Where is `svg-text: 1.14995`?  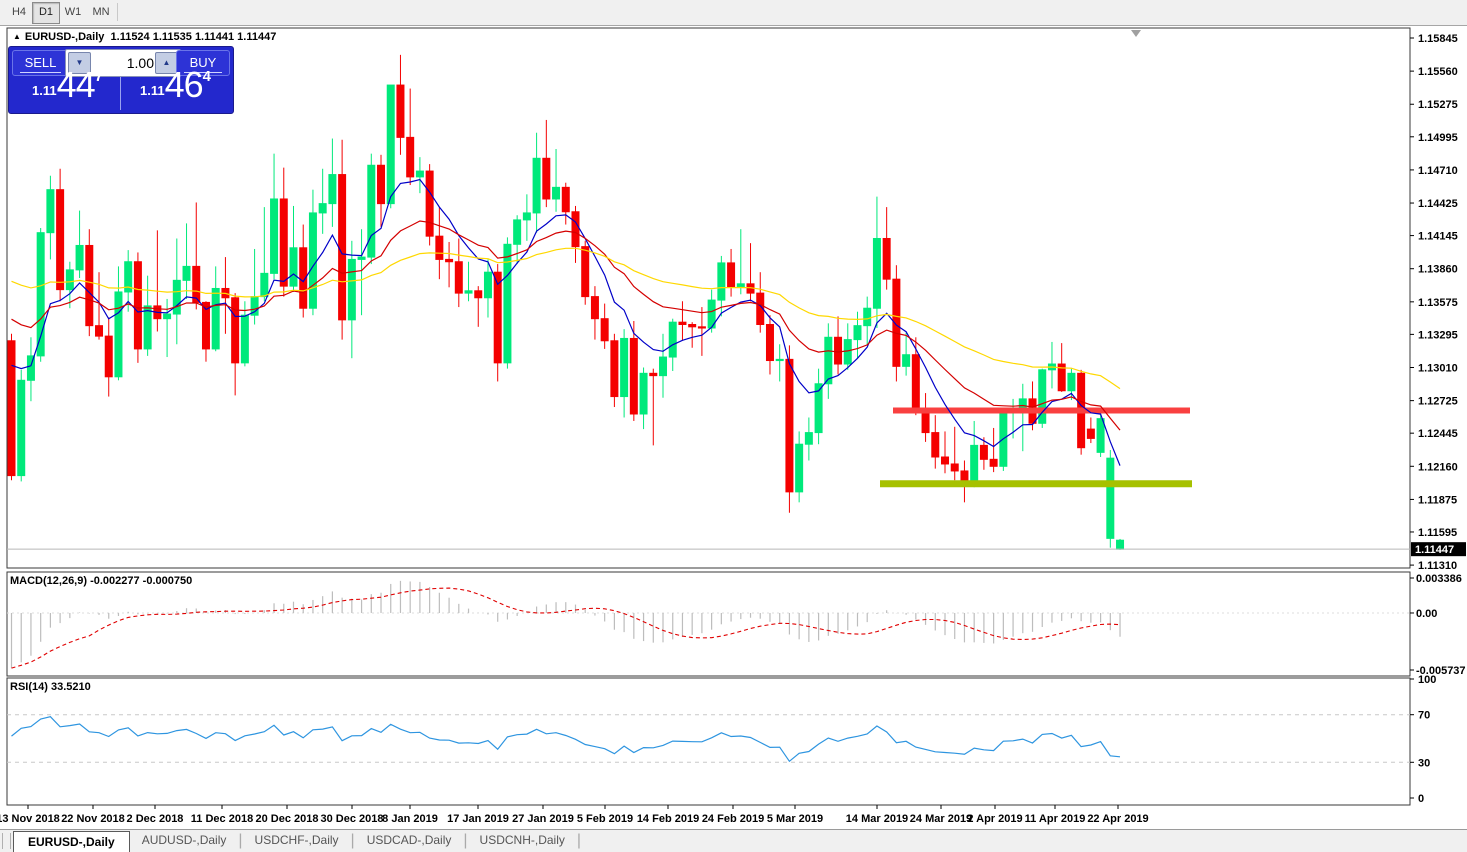 svg-text: 1.14995 is located at coordinates (1438, 138).